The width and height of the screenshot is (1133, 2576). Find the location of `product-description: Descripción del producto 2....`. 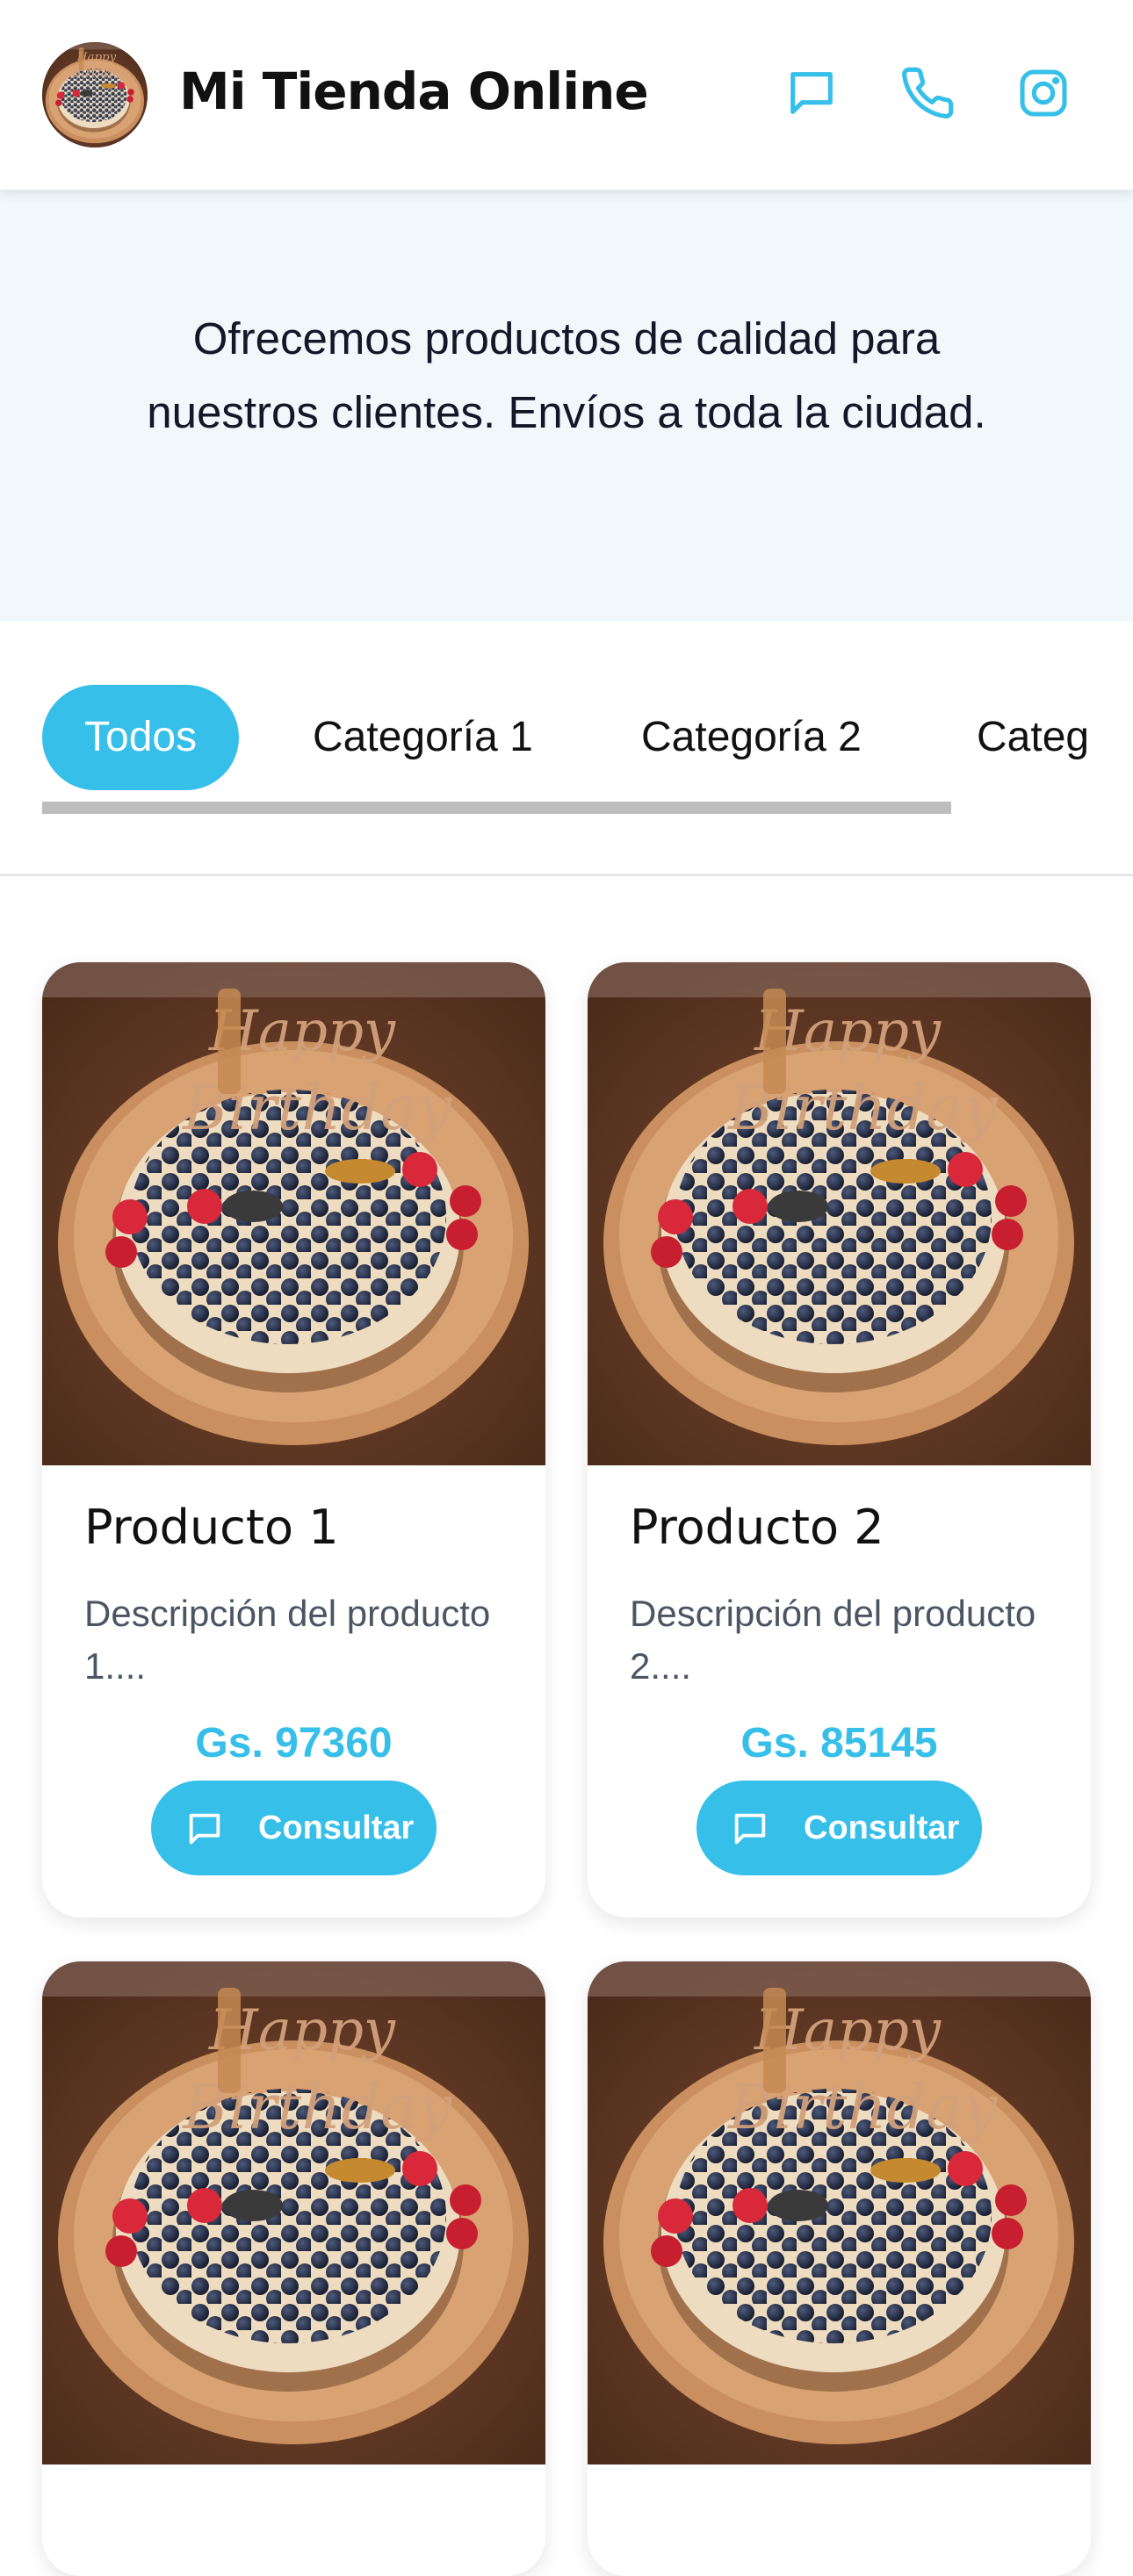

product-description: Descripción del producto 2.... is located at coordinates (833, 1640).